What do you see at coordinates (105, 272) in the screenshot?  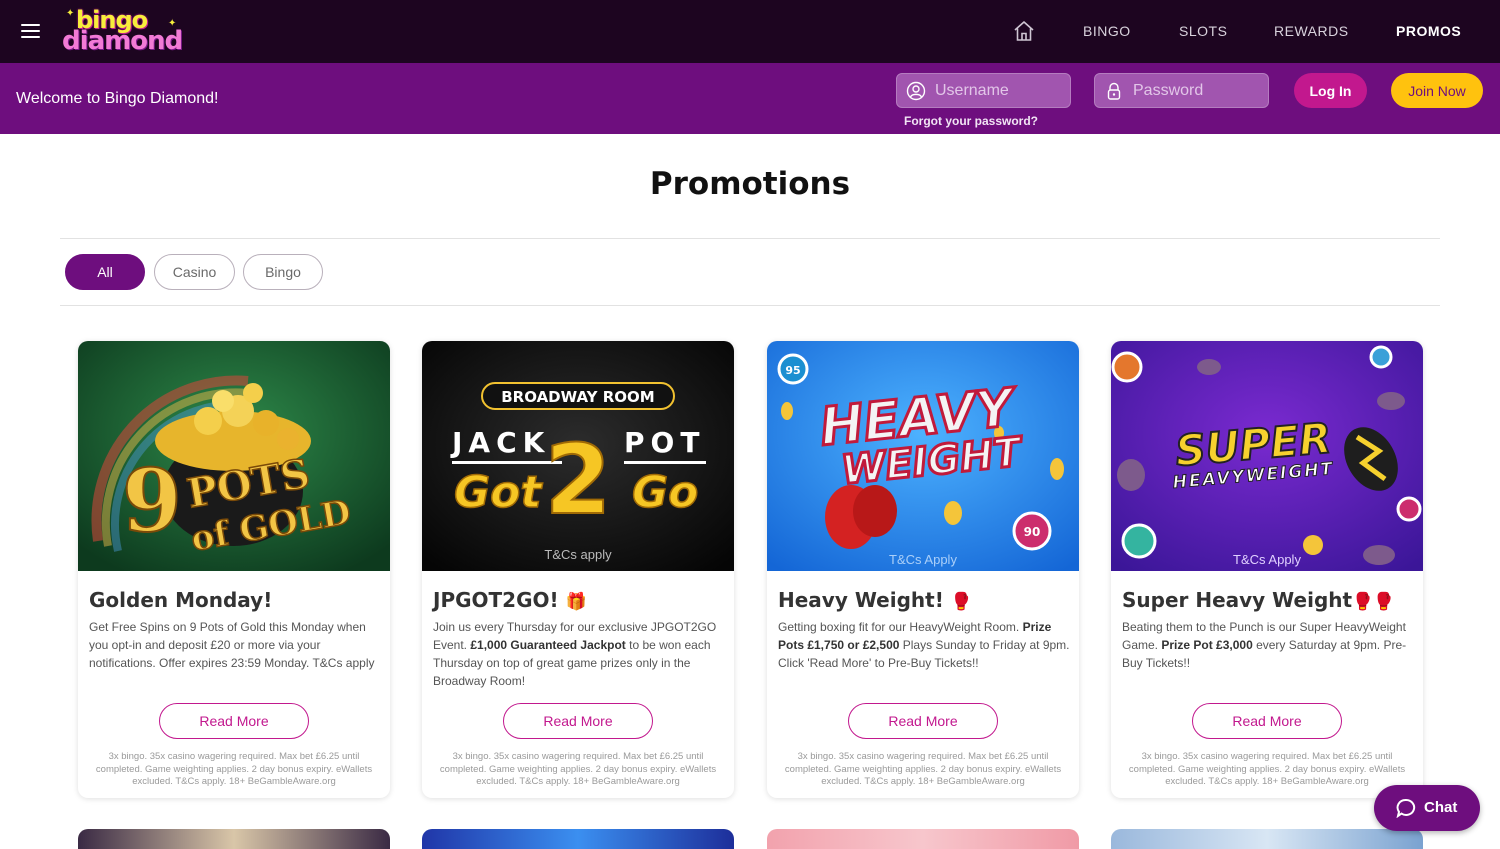 I see `filter-all: All` at bounding box center [105, 272].